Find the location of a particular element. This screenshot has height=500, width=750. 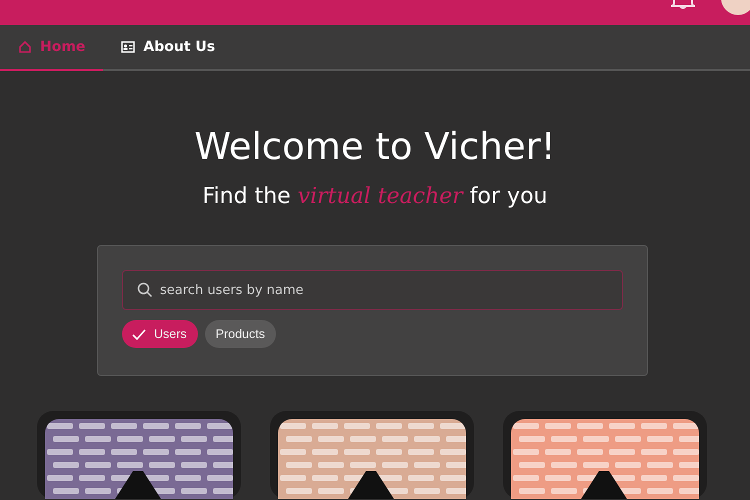

notifications-icon is located at coordinates (683, 5).